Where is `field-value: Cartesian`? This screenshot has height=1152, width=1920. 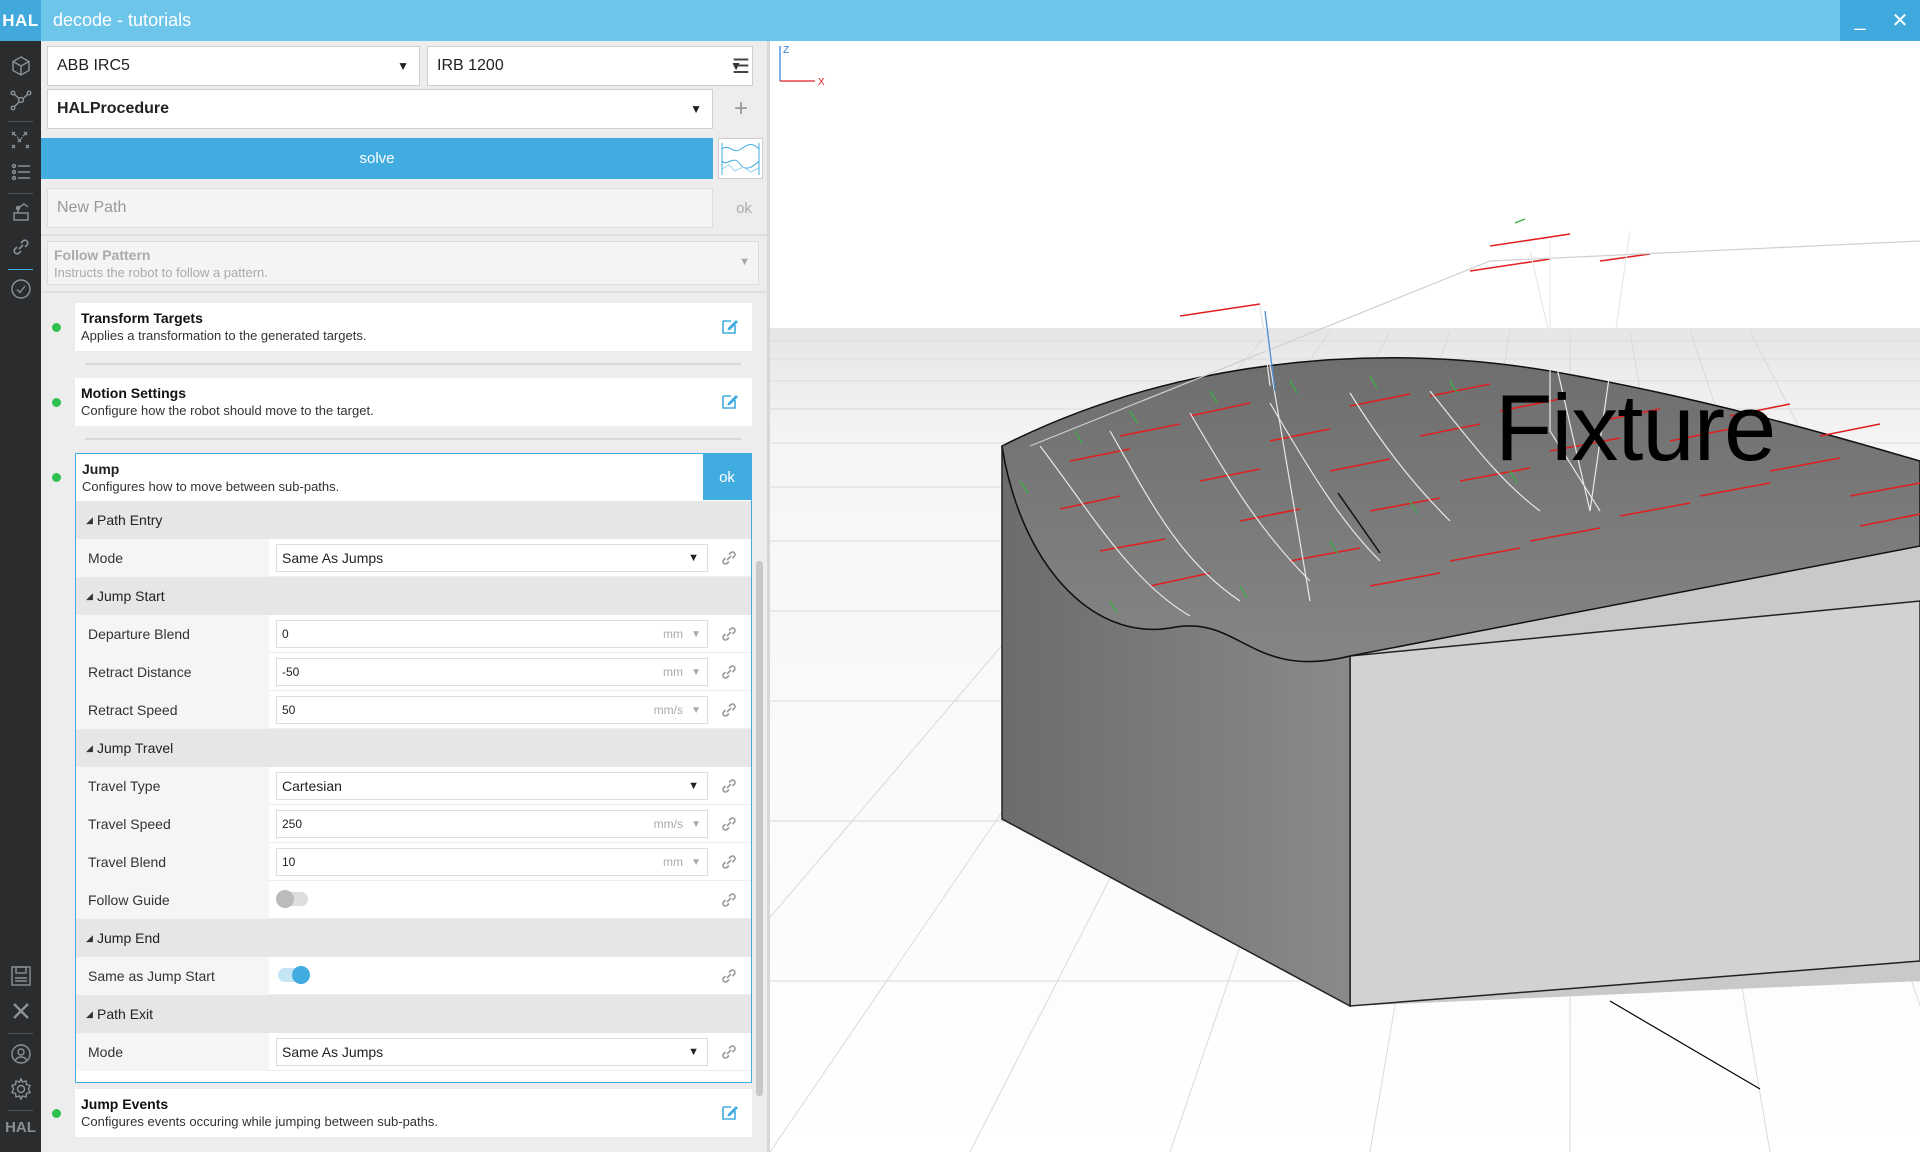 field-value: Cartesian is located at coordinates (312, 786).